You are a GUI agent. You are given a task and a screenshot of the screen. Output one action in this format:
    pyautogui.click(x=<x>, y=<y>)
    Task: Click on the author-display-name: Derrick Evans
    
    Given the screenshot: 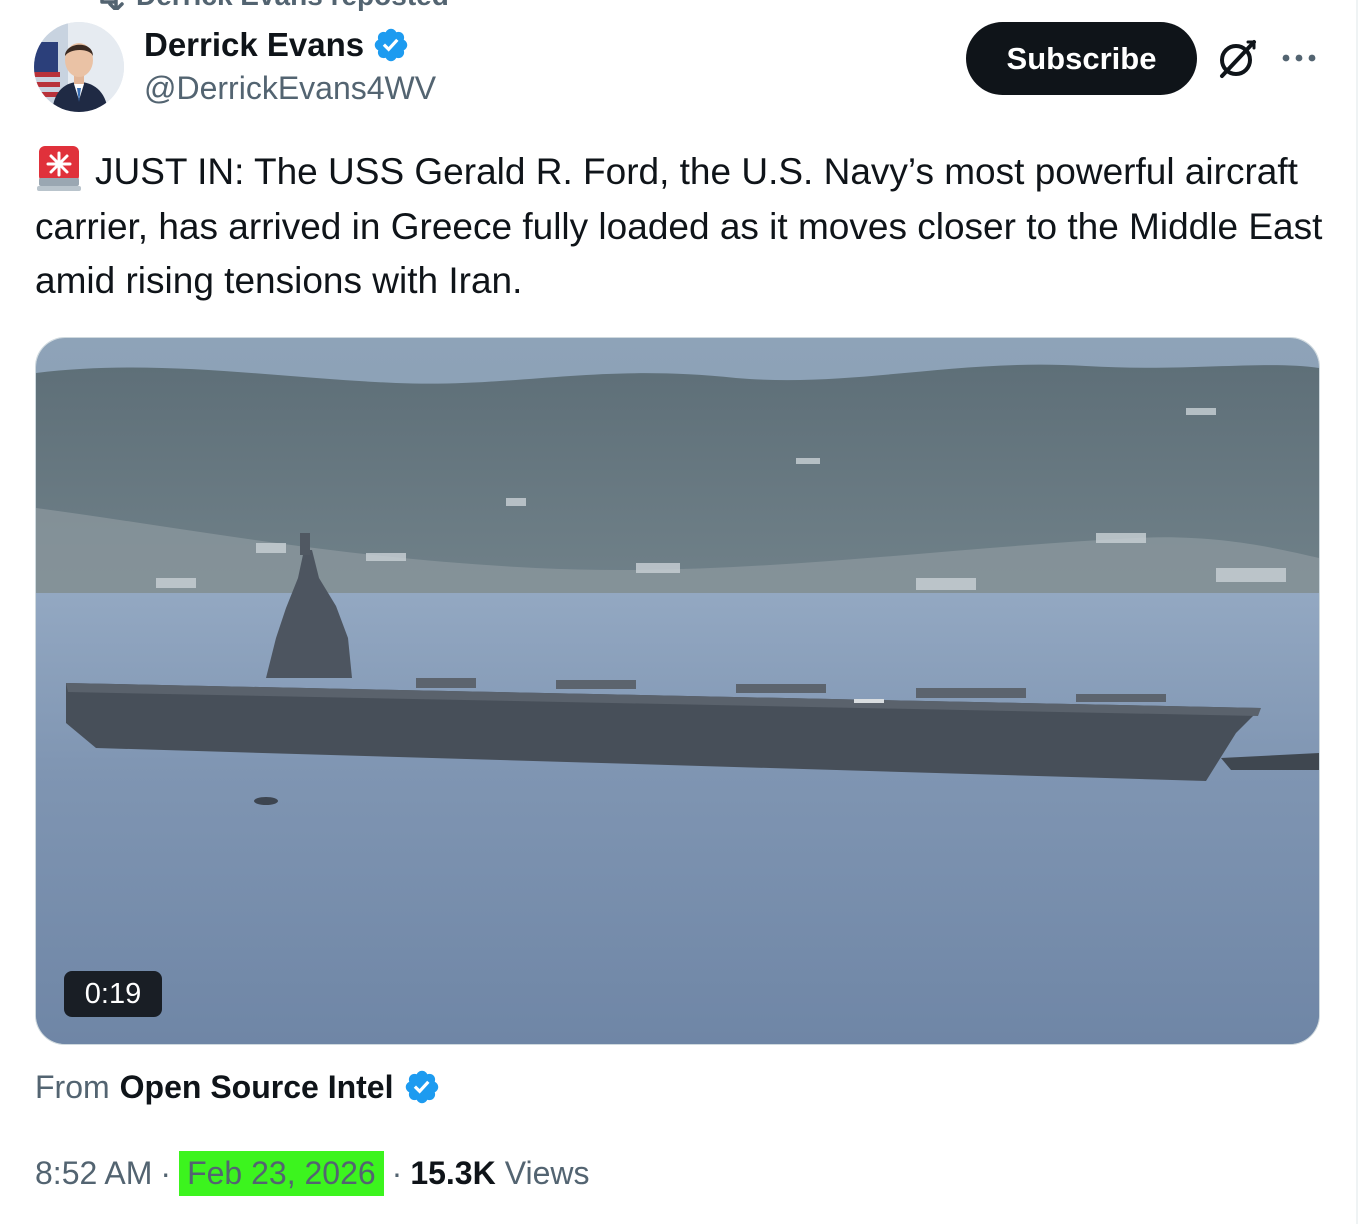 What is the action you would take?
    pyautogui.click(x=254, y=45)
    